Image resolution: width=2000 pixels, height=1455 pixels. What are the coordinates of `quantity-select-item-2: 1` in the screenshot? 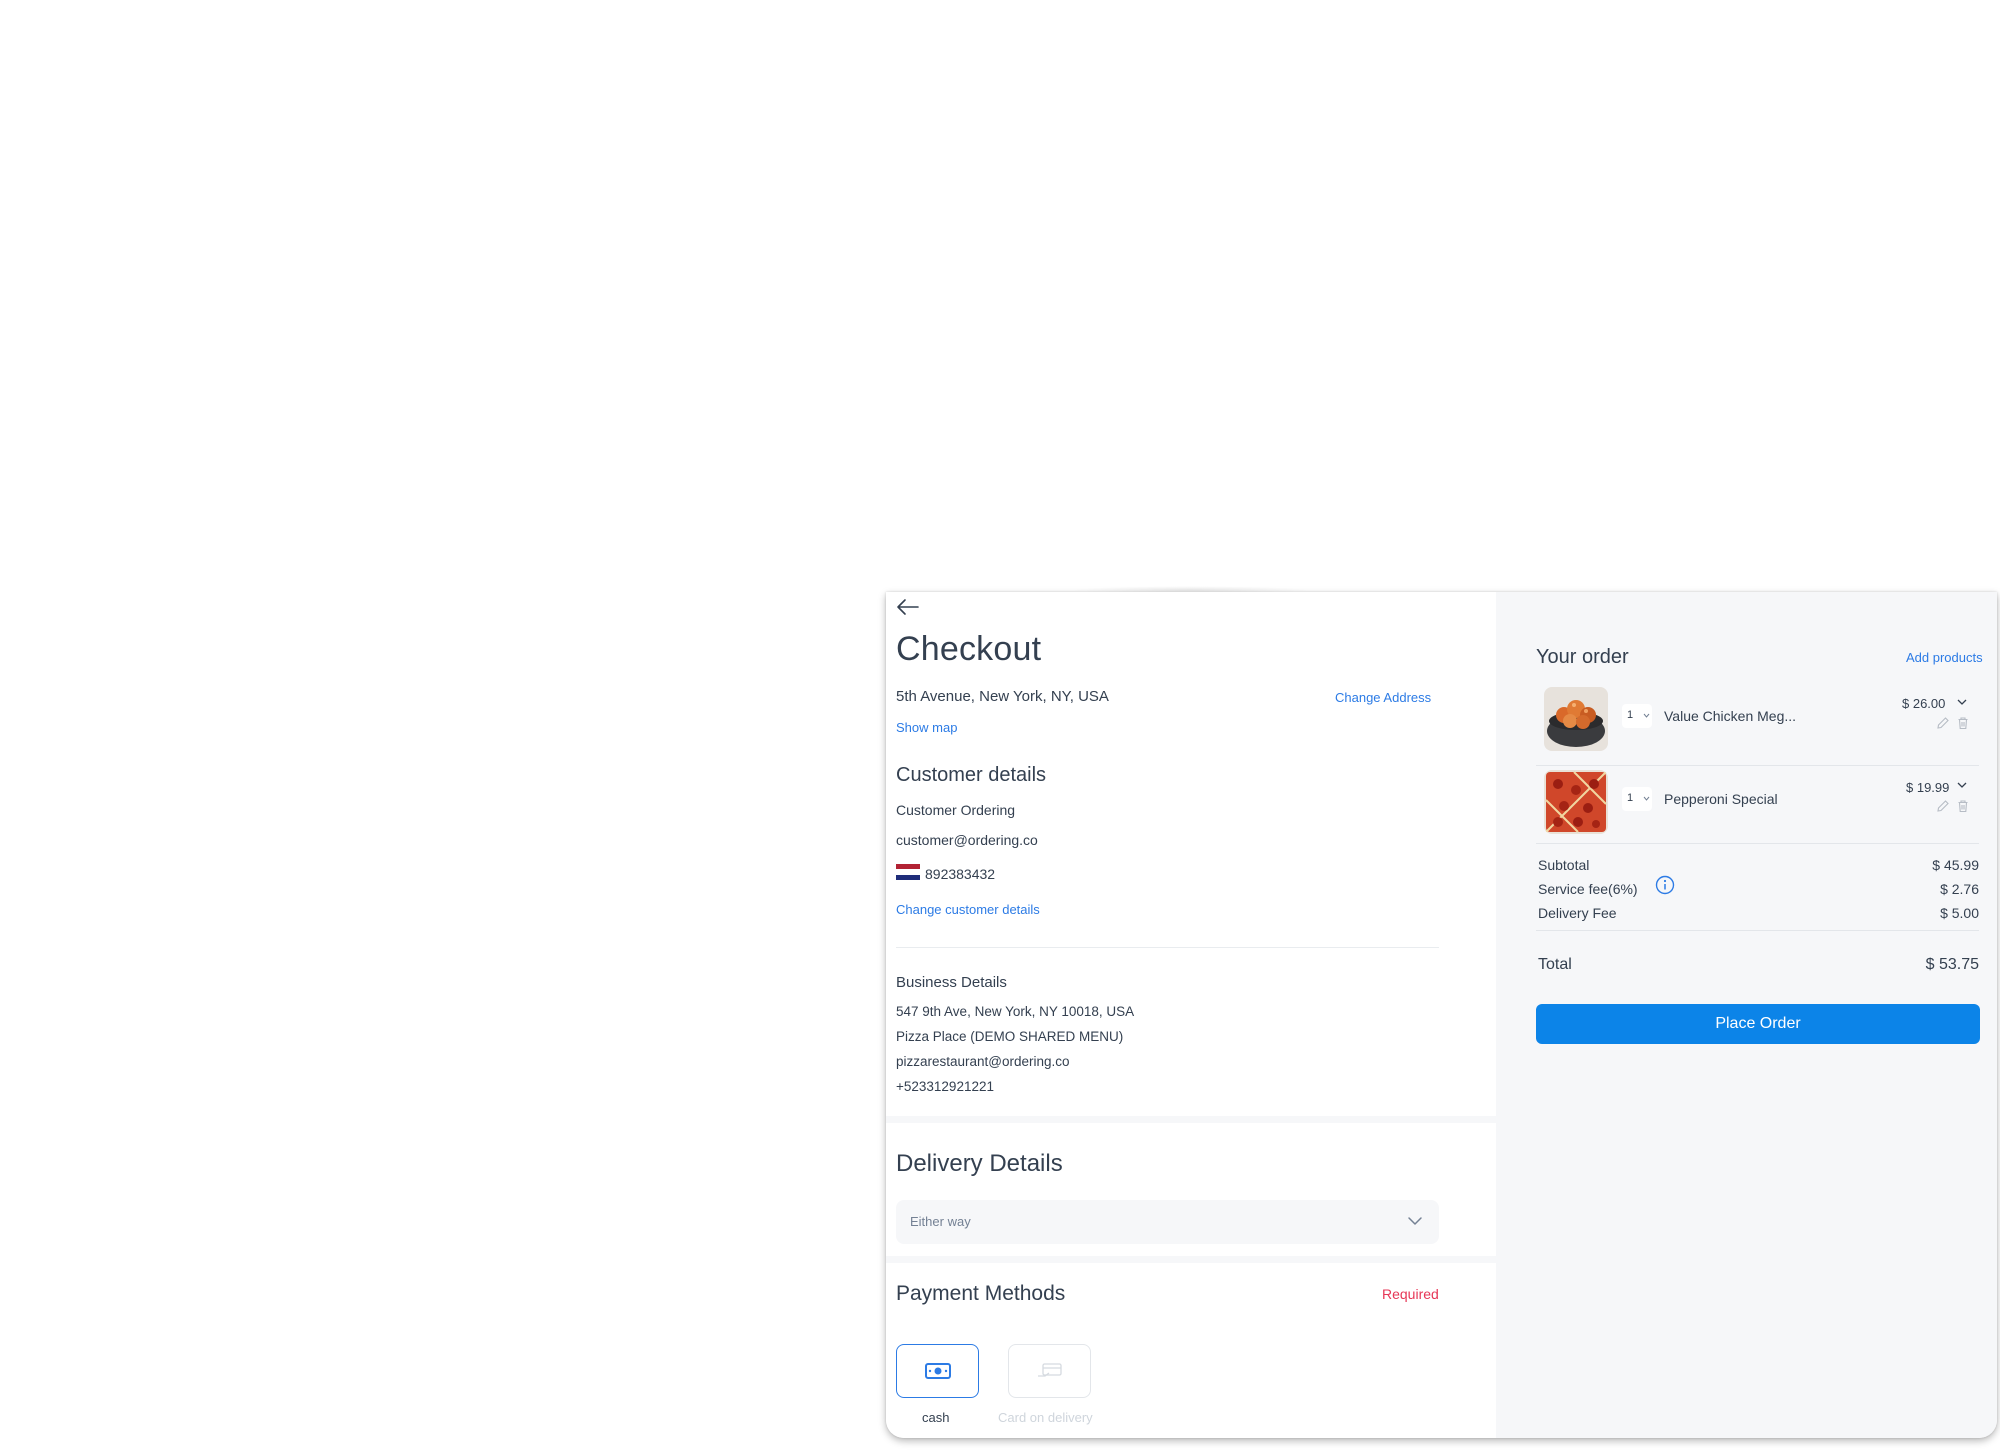 It's located at (1637, 799).